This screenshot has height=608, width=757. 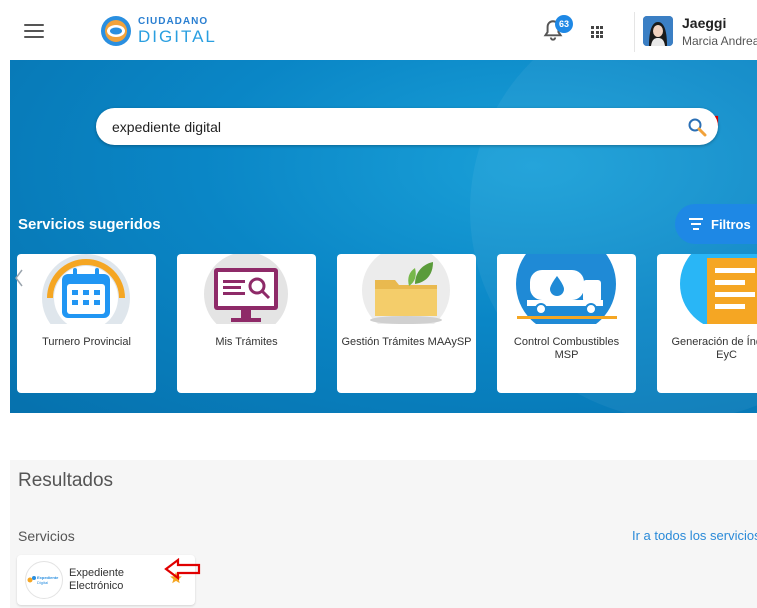 I want to click on filters-button: Filtros, so click(x=716, y=224).